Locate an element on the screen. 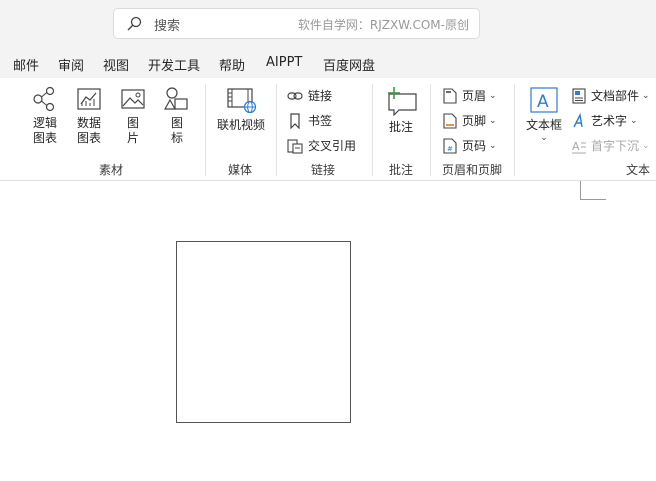  icons-label-1: 图 is located at coordinates (176, 123).